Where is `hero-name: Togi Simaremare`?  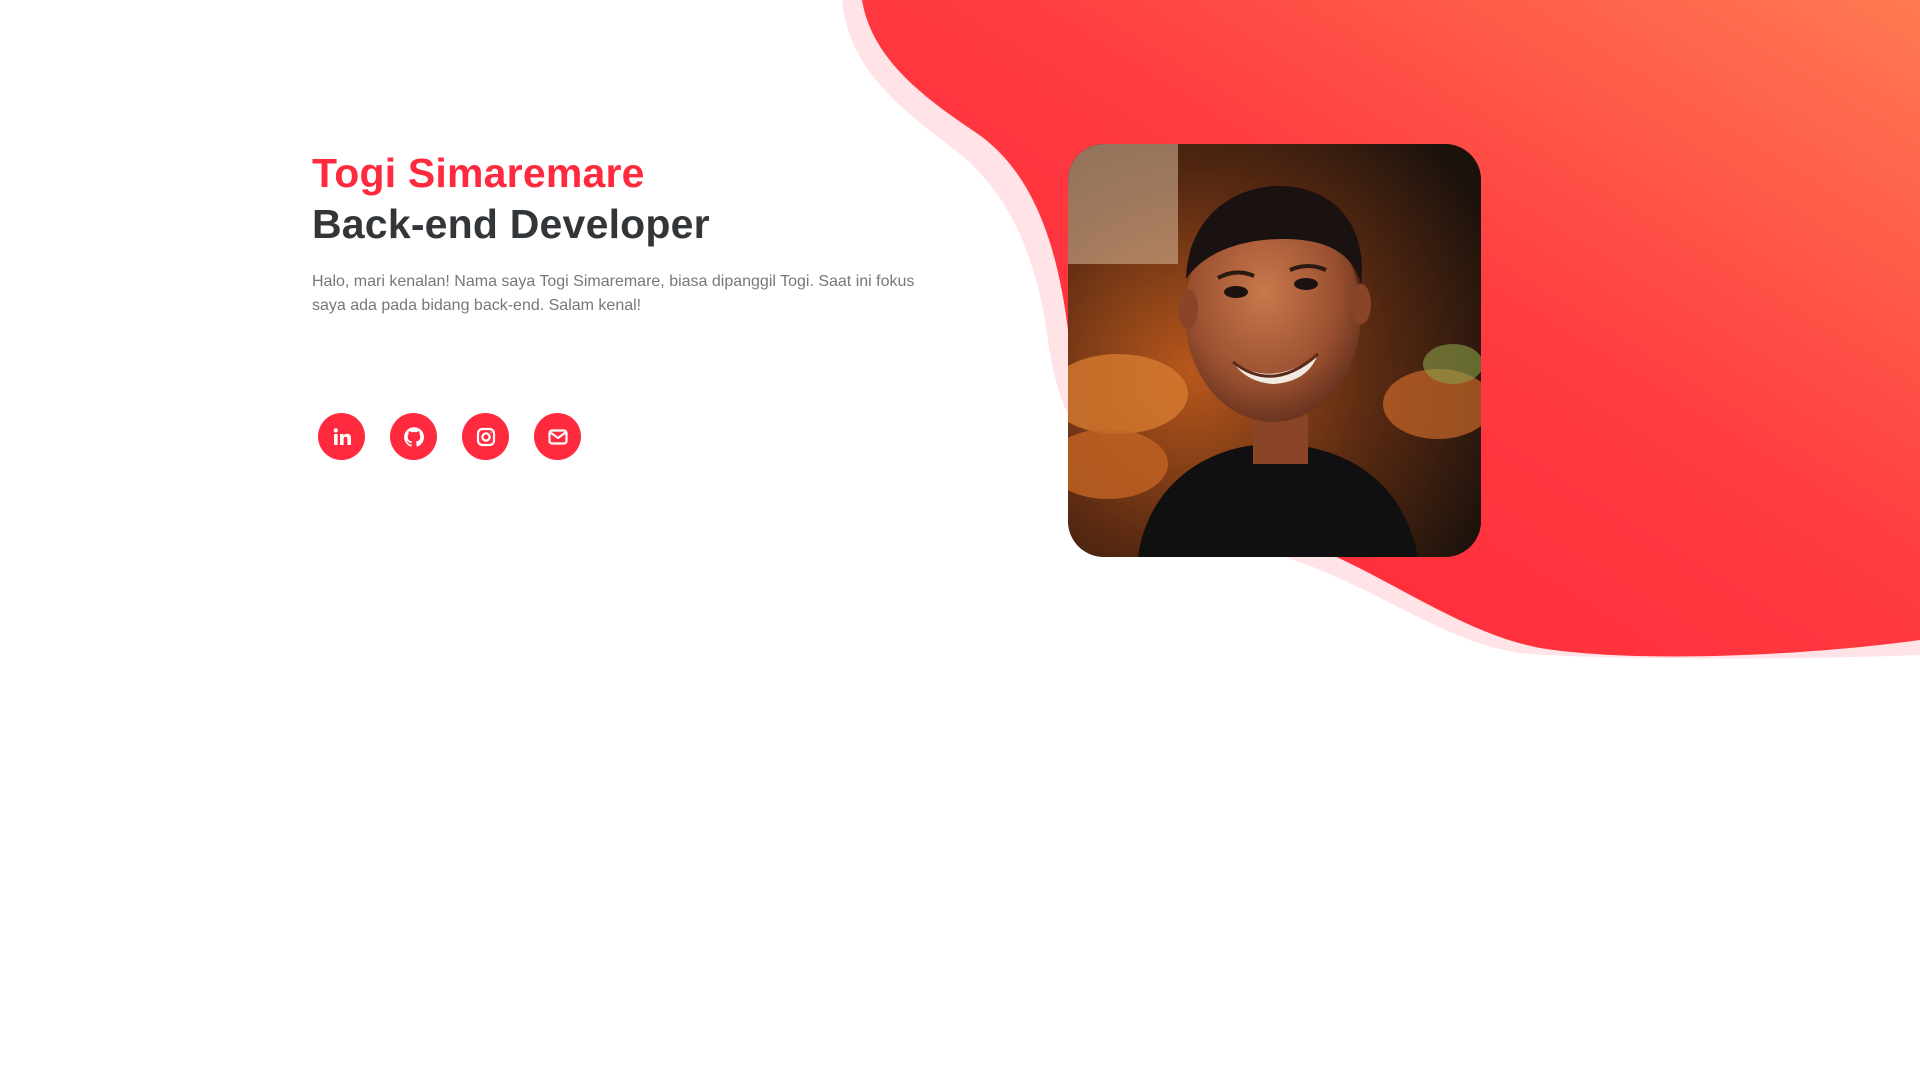 hero-name: Togi Simaremare is located at coordinates (478, 173).